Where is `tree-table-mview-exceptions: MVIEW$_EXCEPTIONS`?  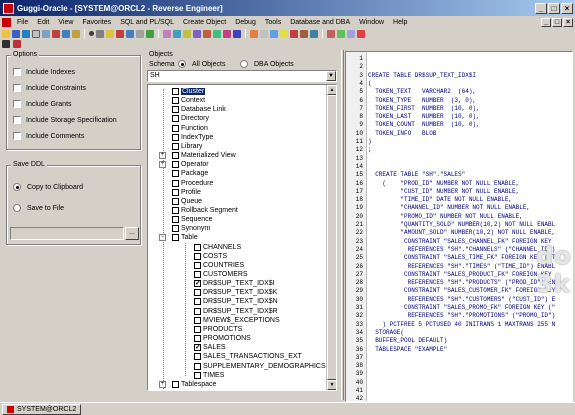
tree-table-mview-exceptions: MVIEW$_EXCEPTIONS is located at coordinates (237, 320).